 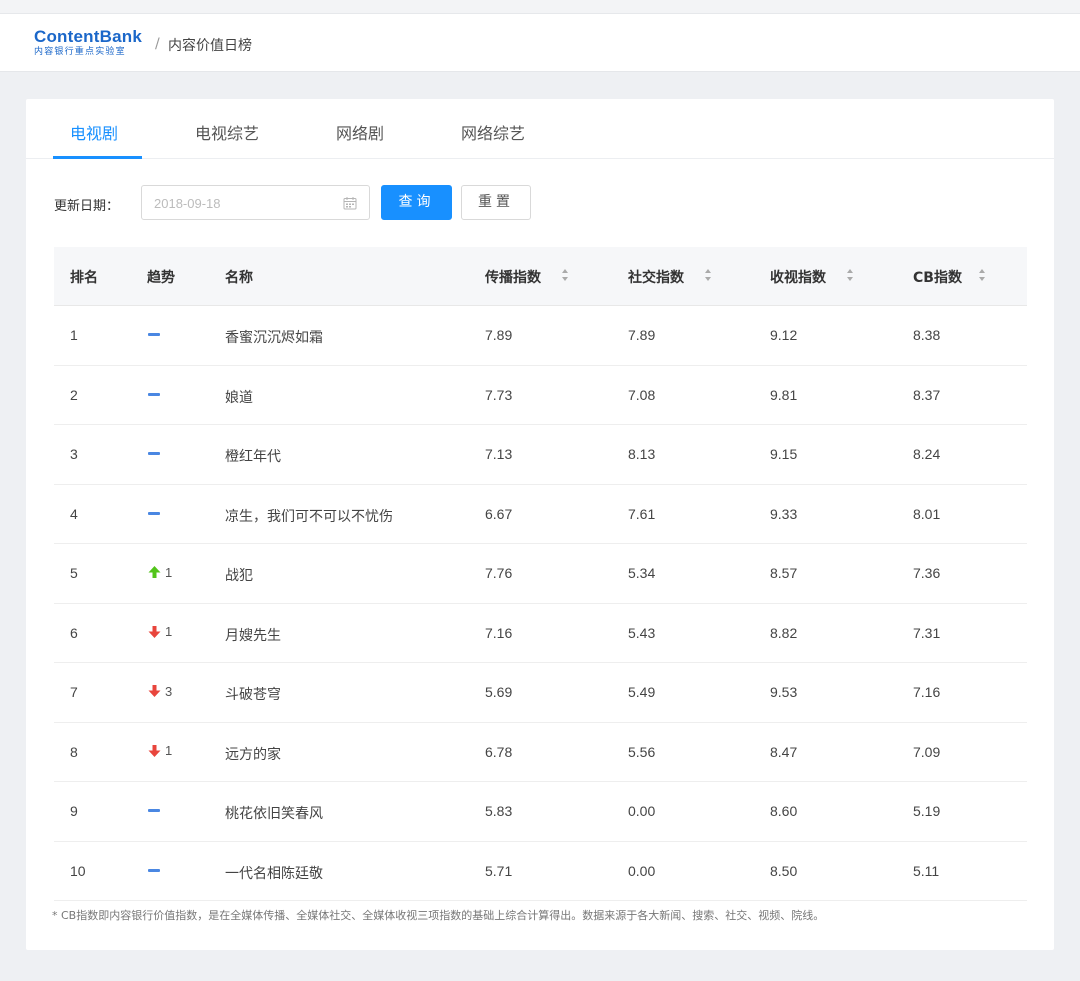 I want to click on contentbank-logo: ContentBank 内容银行重点实验室, so click(x=88, y=43).